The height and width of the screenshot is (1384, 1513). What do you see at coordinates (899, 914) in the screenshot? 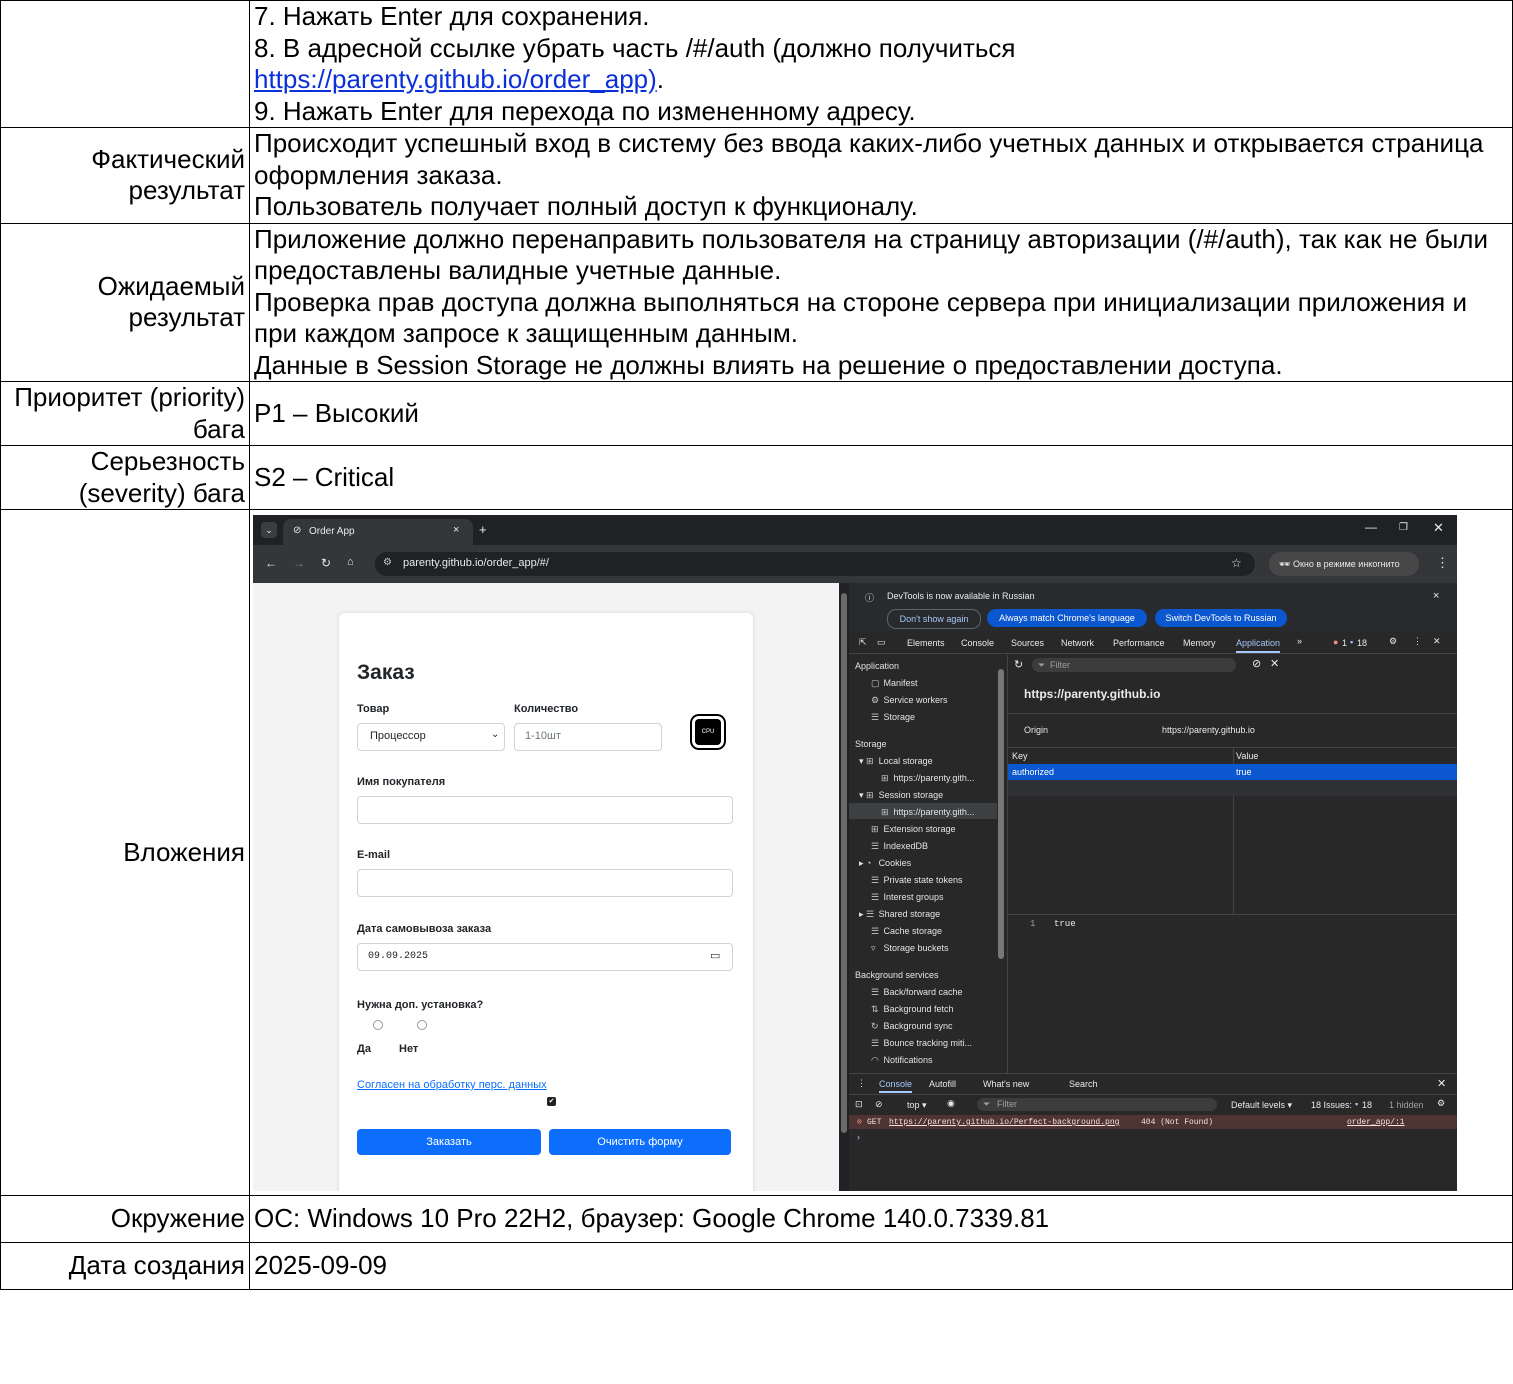
I see `tree-shared-storage: ▸ ☰ Shared storage` at bounding box center [899, 914].